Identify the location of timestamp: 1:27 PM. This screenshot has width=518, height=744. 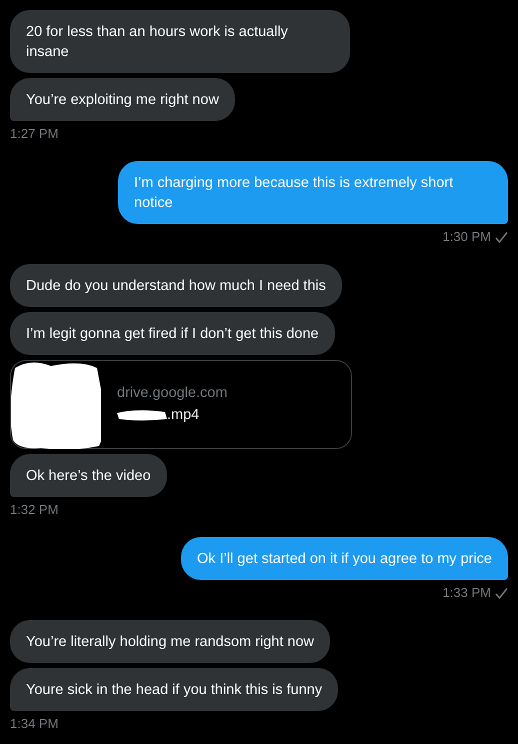
(34, 134).